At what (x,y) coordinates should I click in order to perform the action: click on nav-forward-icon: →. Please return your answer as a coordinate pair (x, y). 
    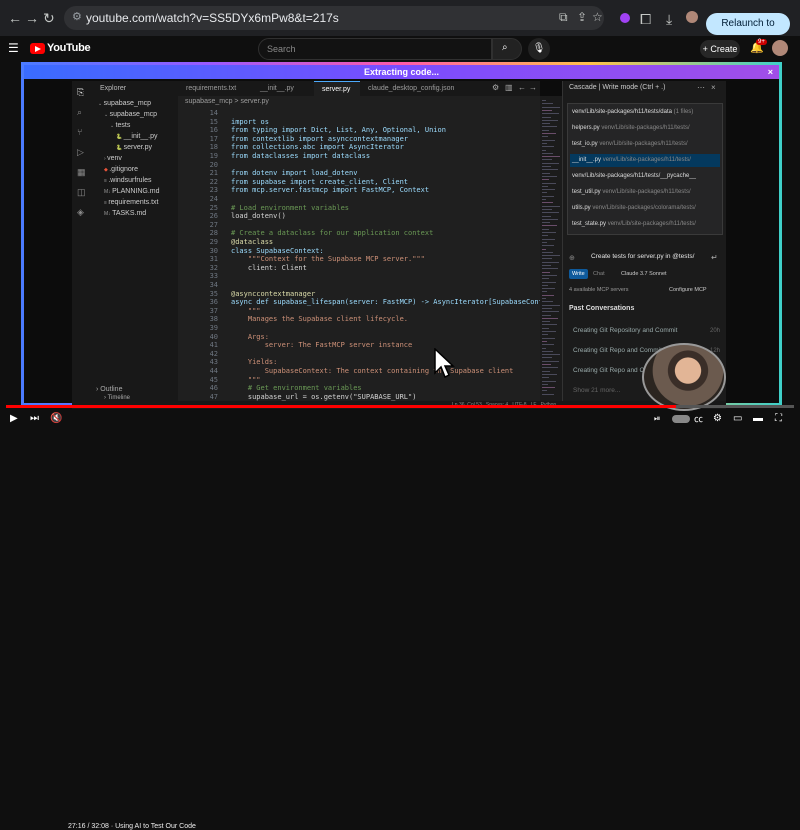
    Looking at the image, I should click on (533, 87).